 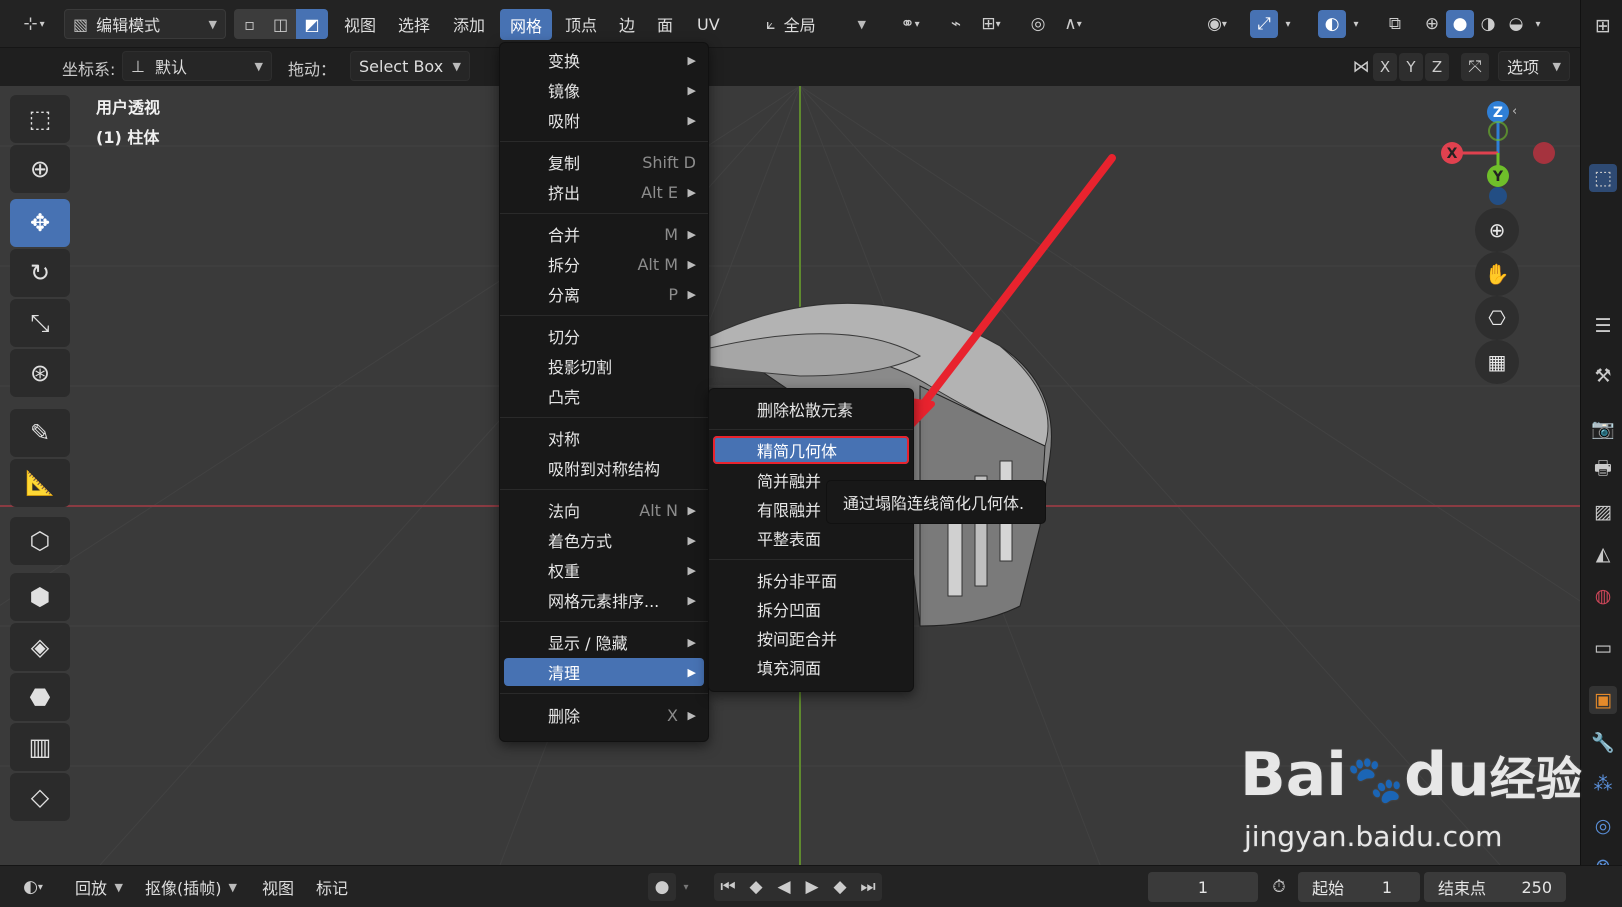 What do you see at coordinates (249, 24) in the screenshot?
I see `vertex-select-icon: ▫` at bounding box center [249, 24].